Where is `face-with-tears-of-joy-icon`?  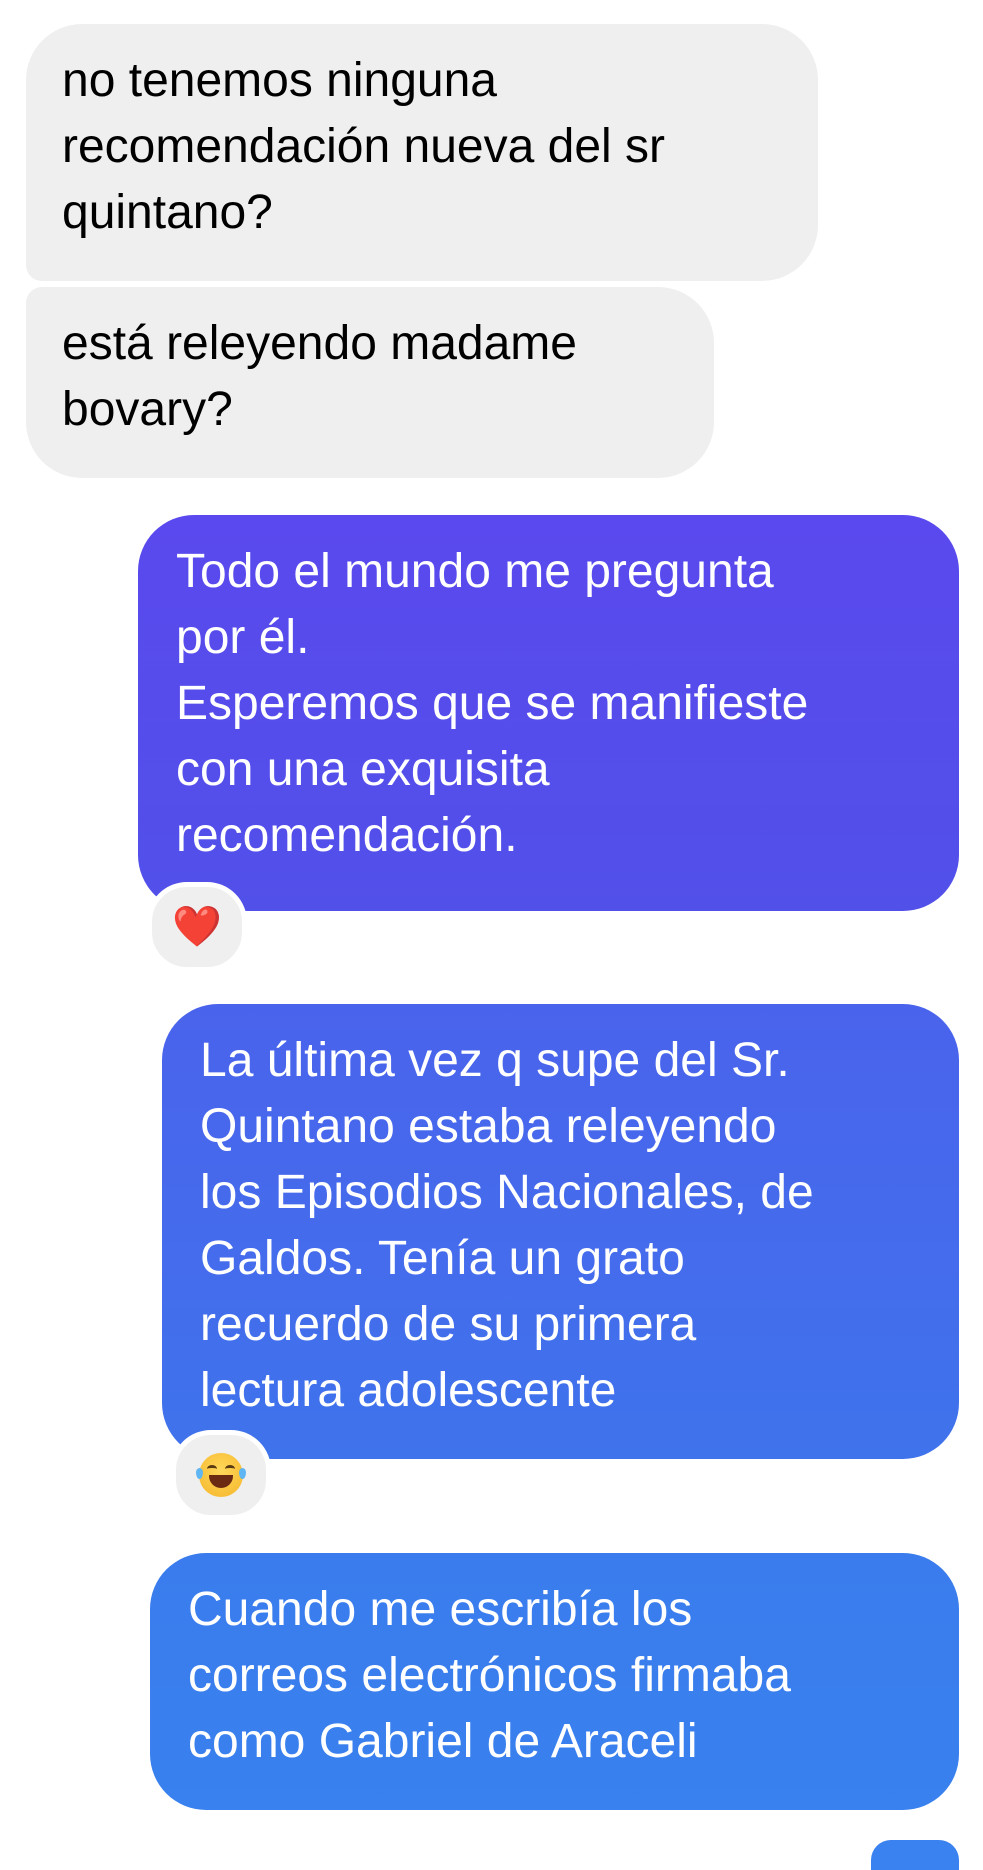 face-with-tears-of-joy-icon is located at coordinates (221, 1475).